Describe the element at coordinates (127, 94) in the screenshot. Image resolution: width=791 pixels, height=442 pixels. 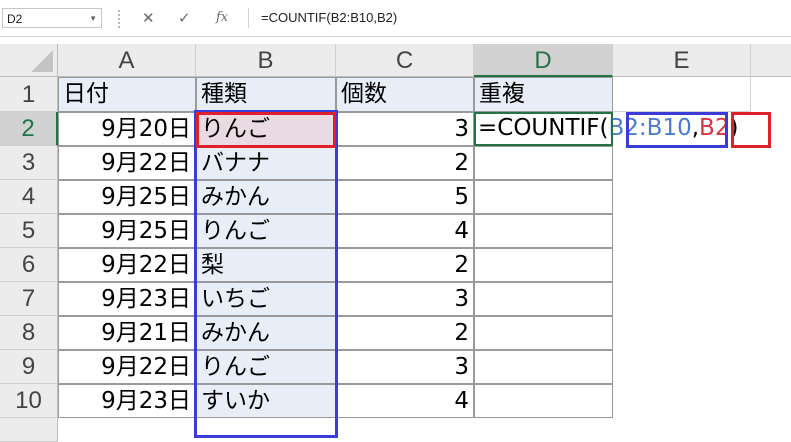
I see `cell-a1: 日付` at that location.